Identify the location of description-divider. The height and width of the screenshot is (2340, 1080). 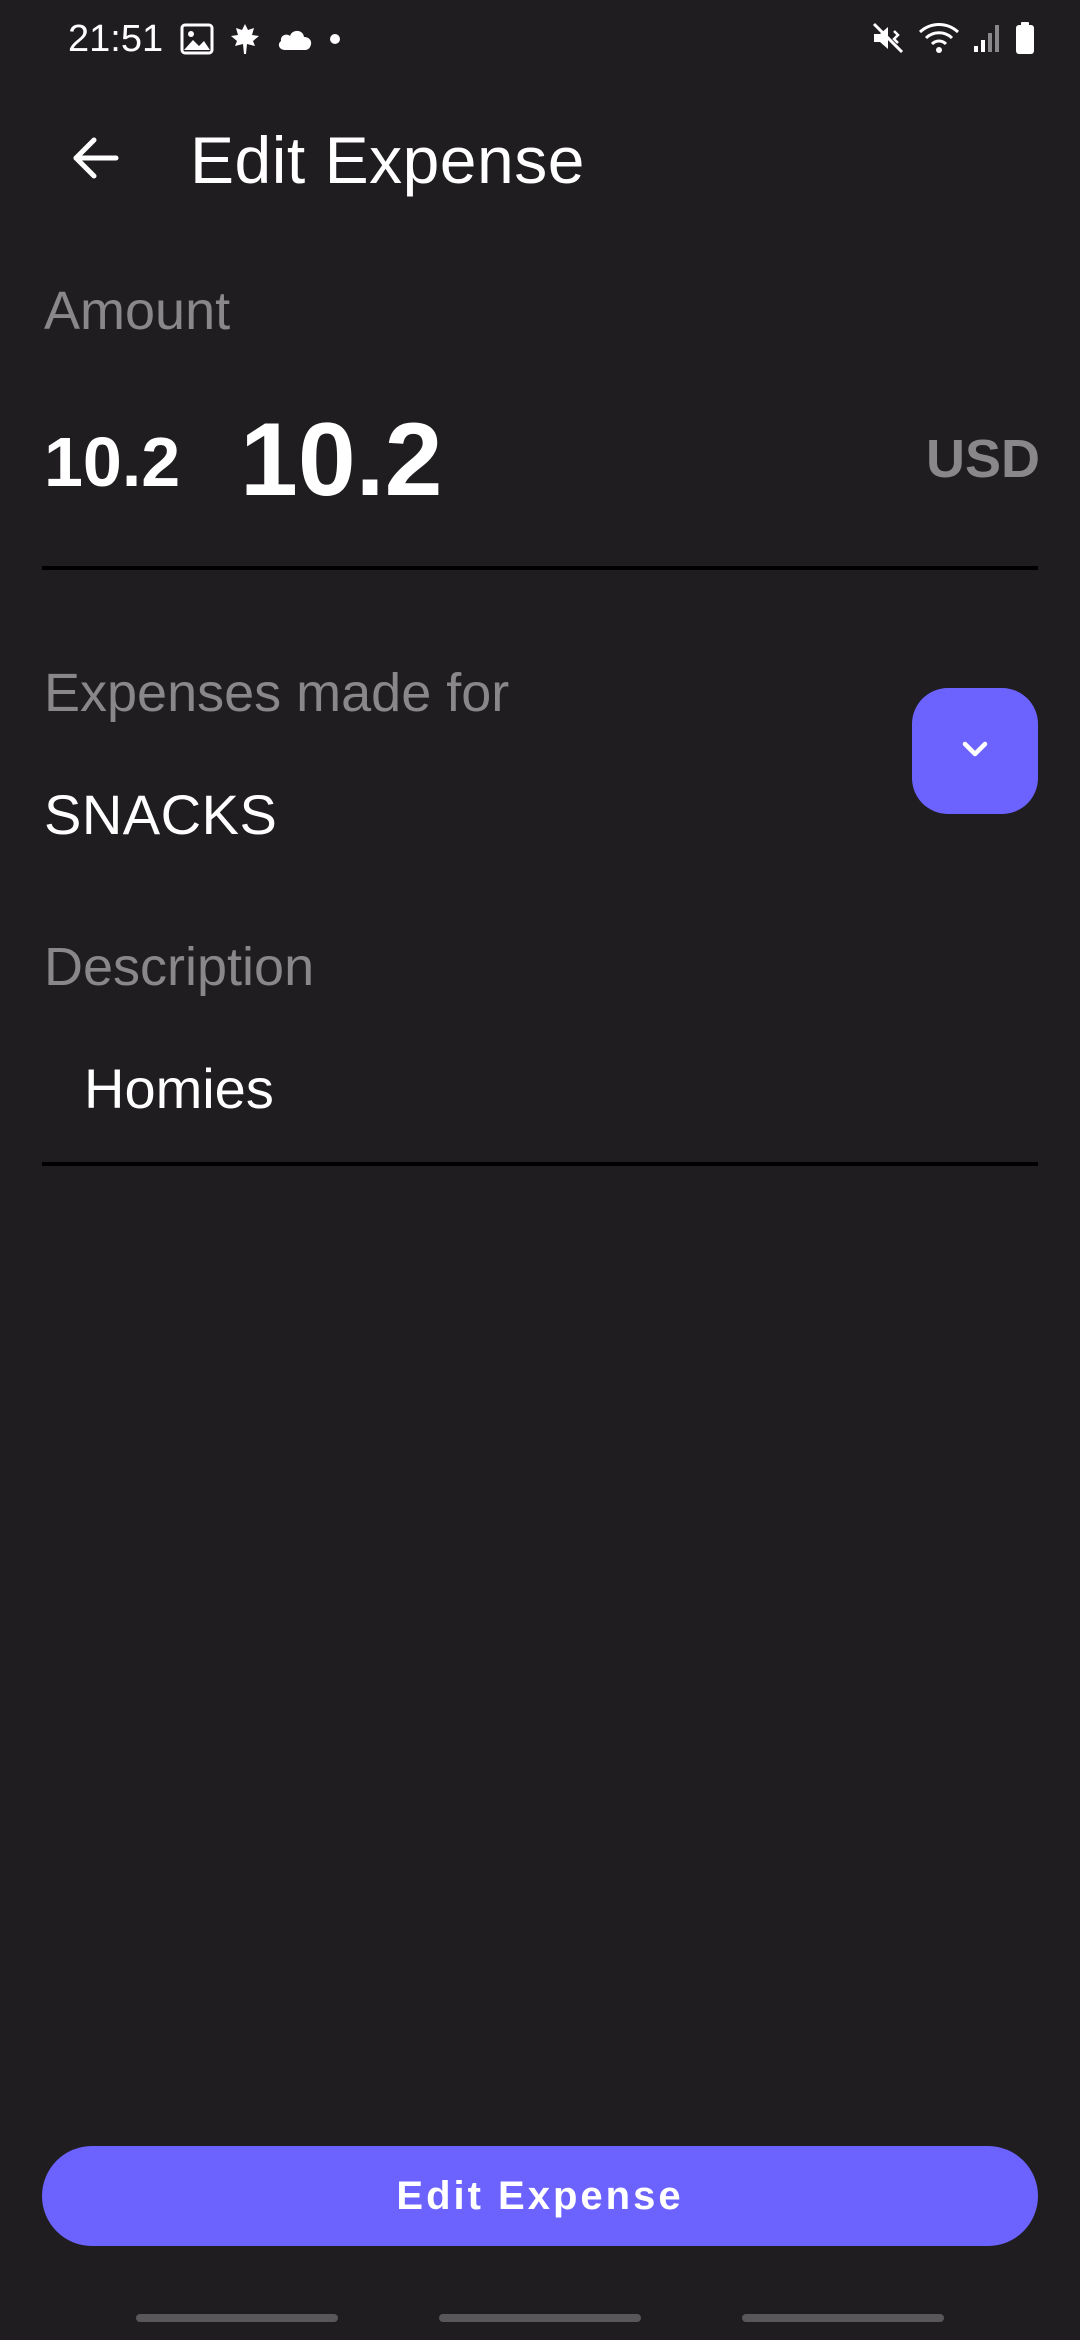
(540, 1164).